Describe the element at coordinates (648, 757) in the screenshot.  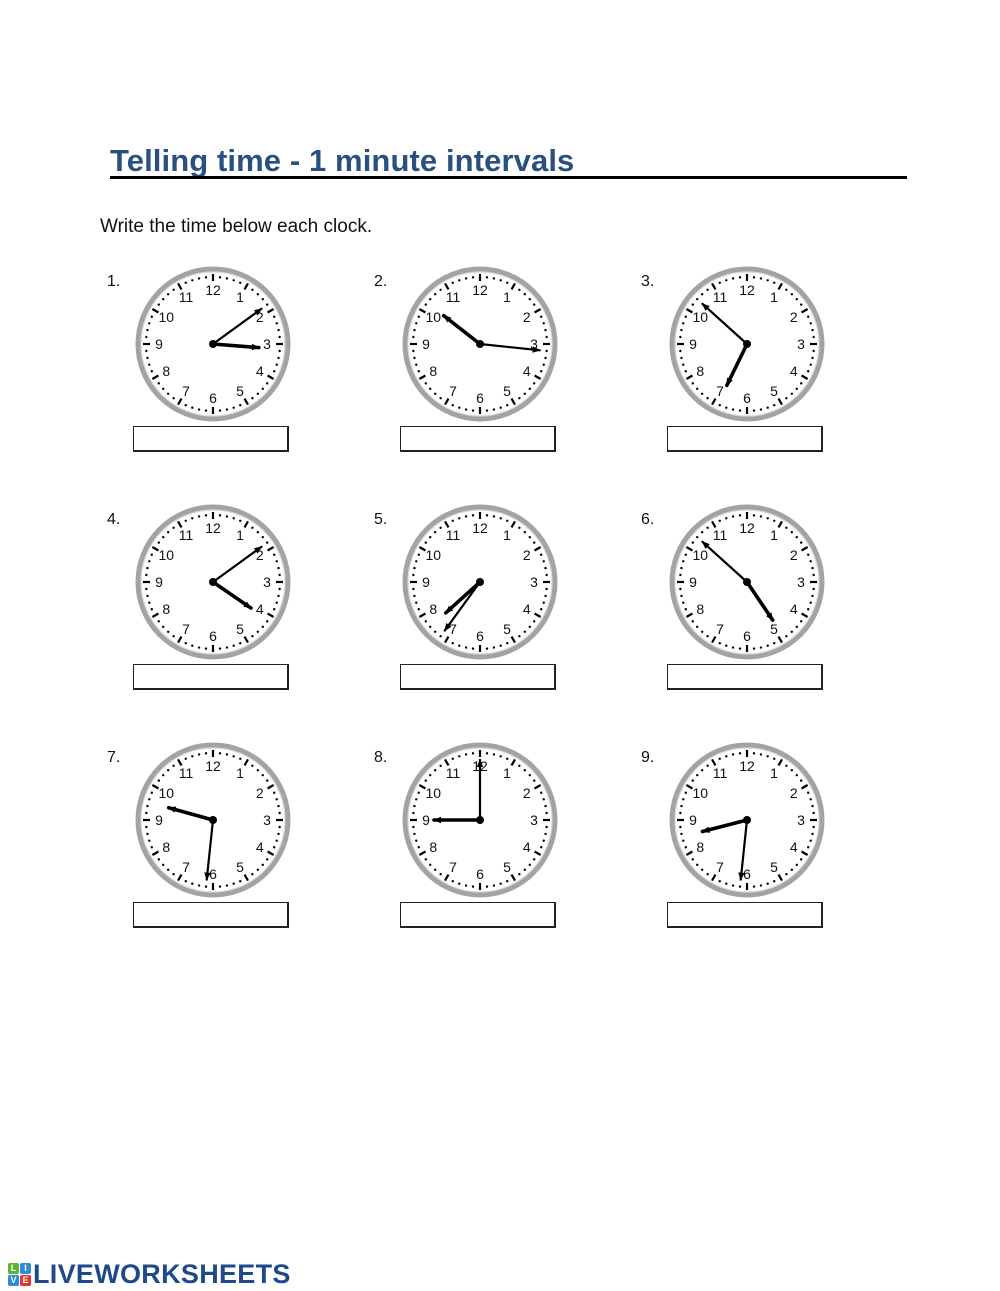
I see `item-number: 9.` at that location.